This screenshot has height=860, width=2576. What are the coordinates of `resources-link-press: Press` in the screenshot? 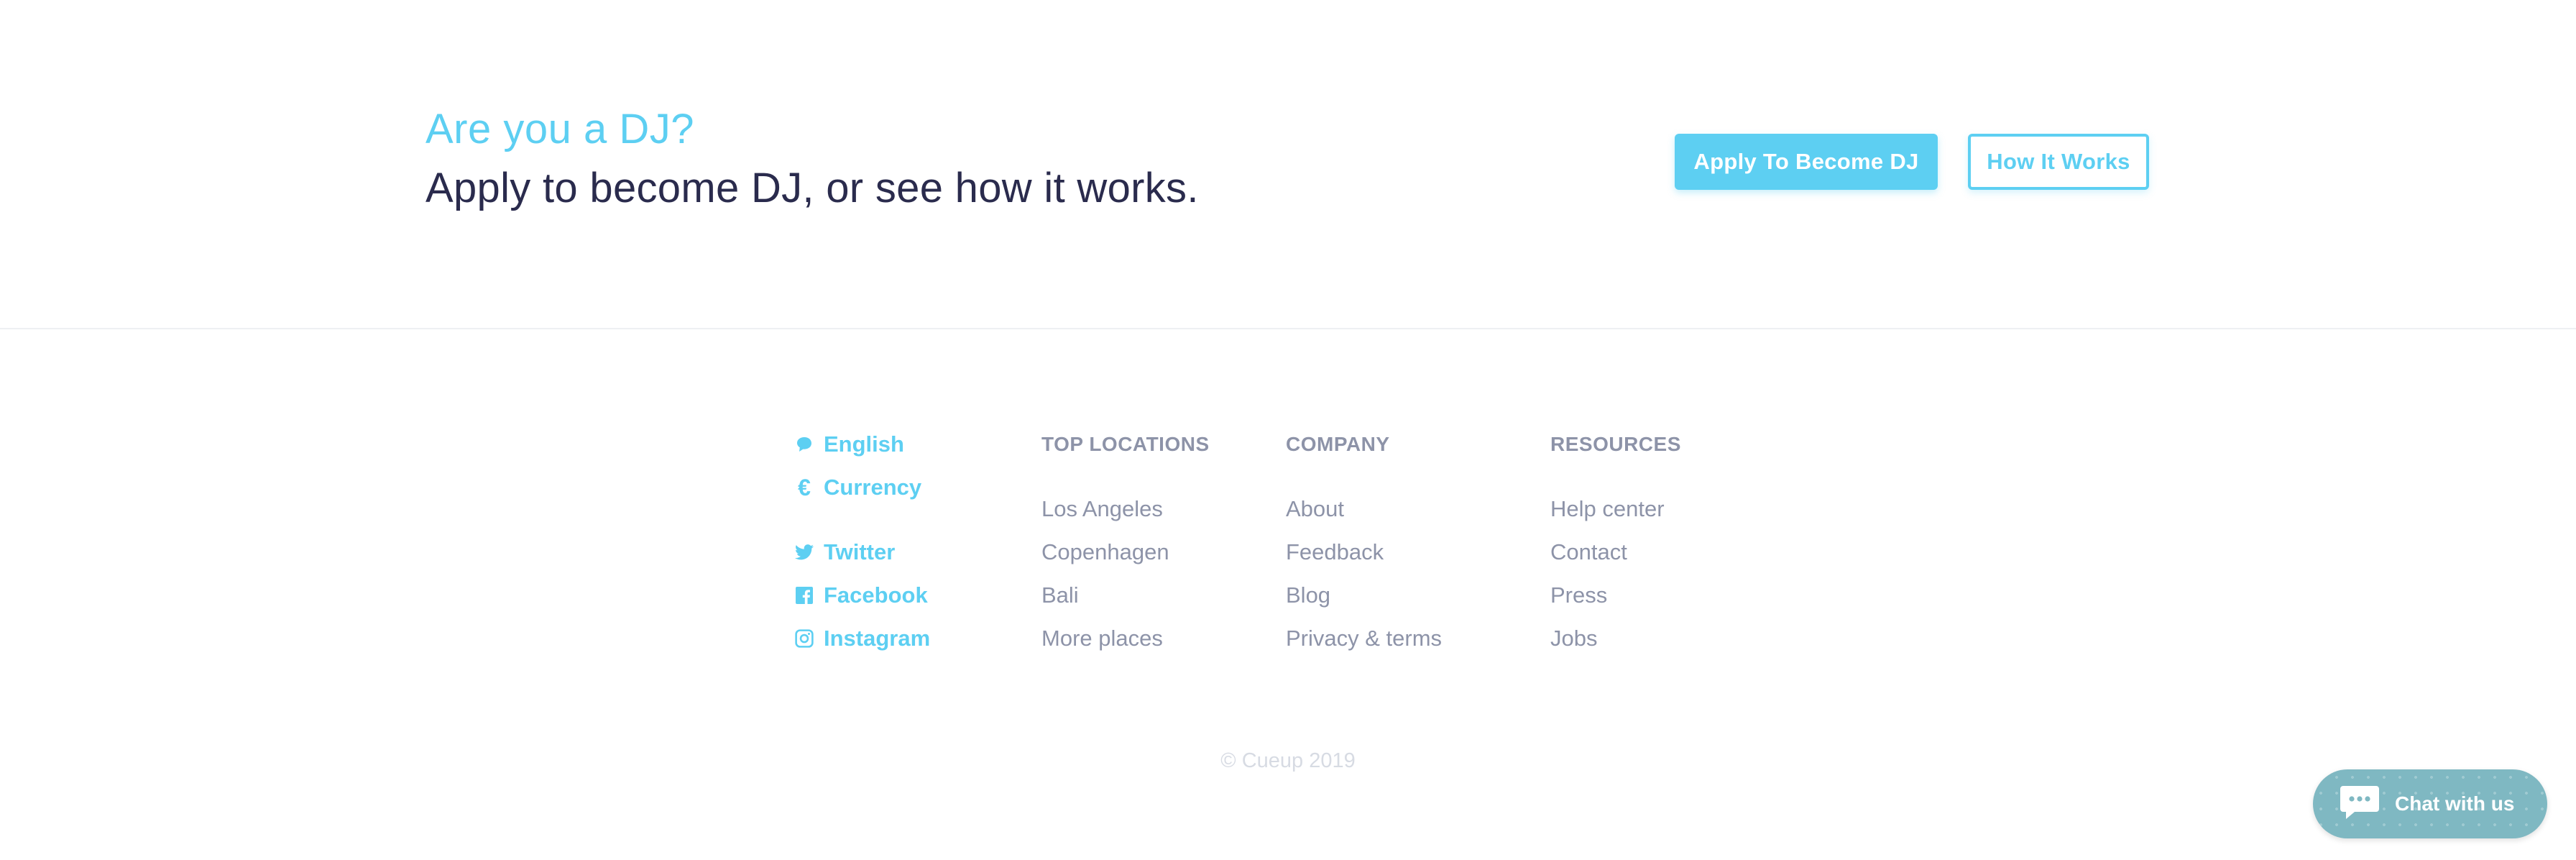 It's located at (1578, 595).